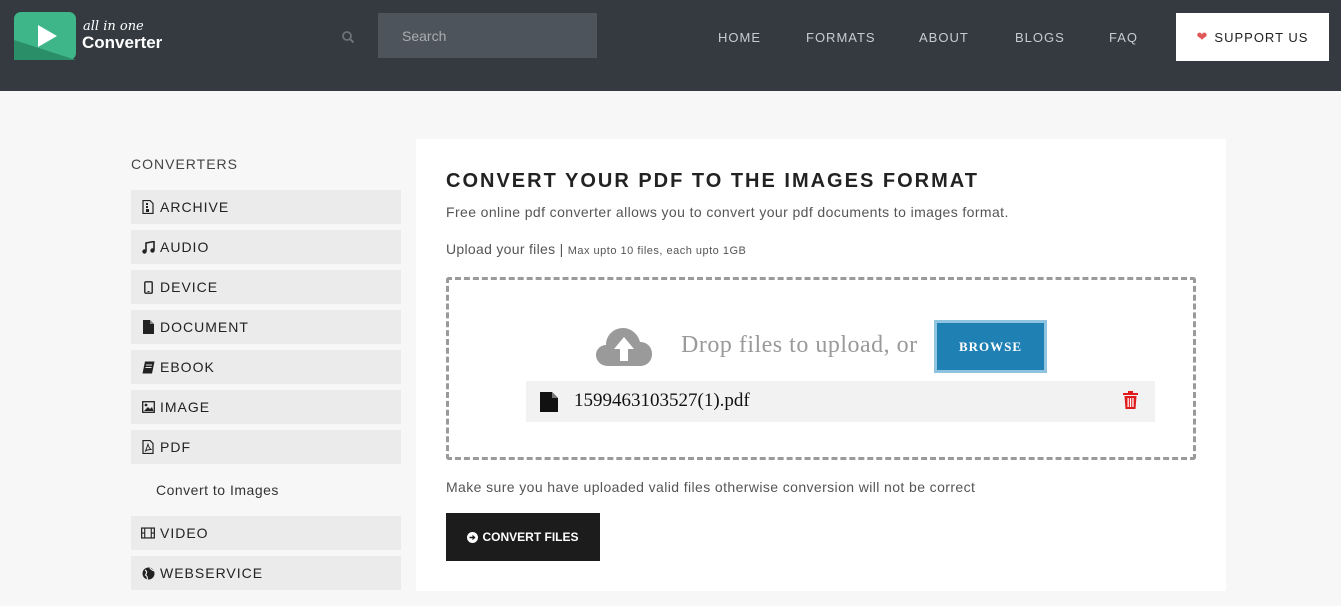 The height and width of the screenshot is (606, 1341). I want to click on sidebar-item-archive: ARCHIVE, so click(266, 207).